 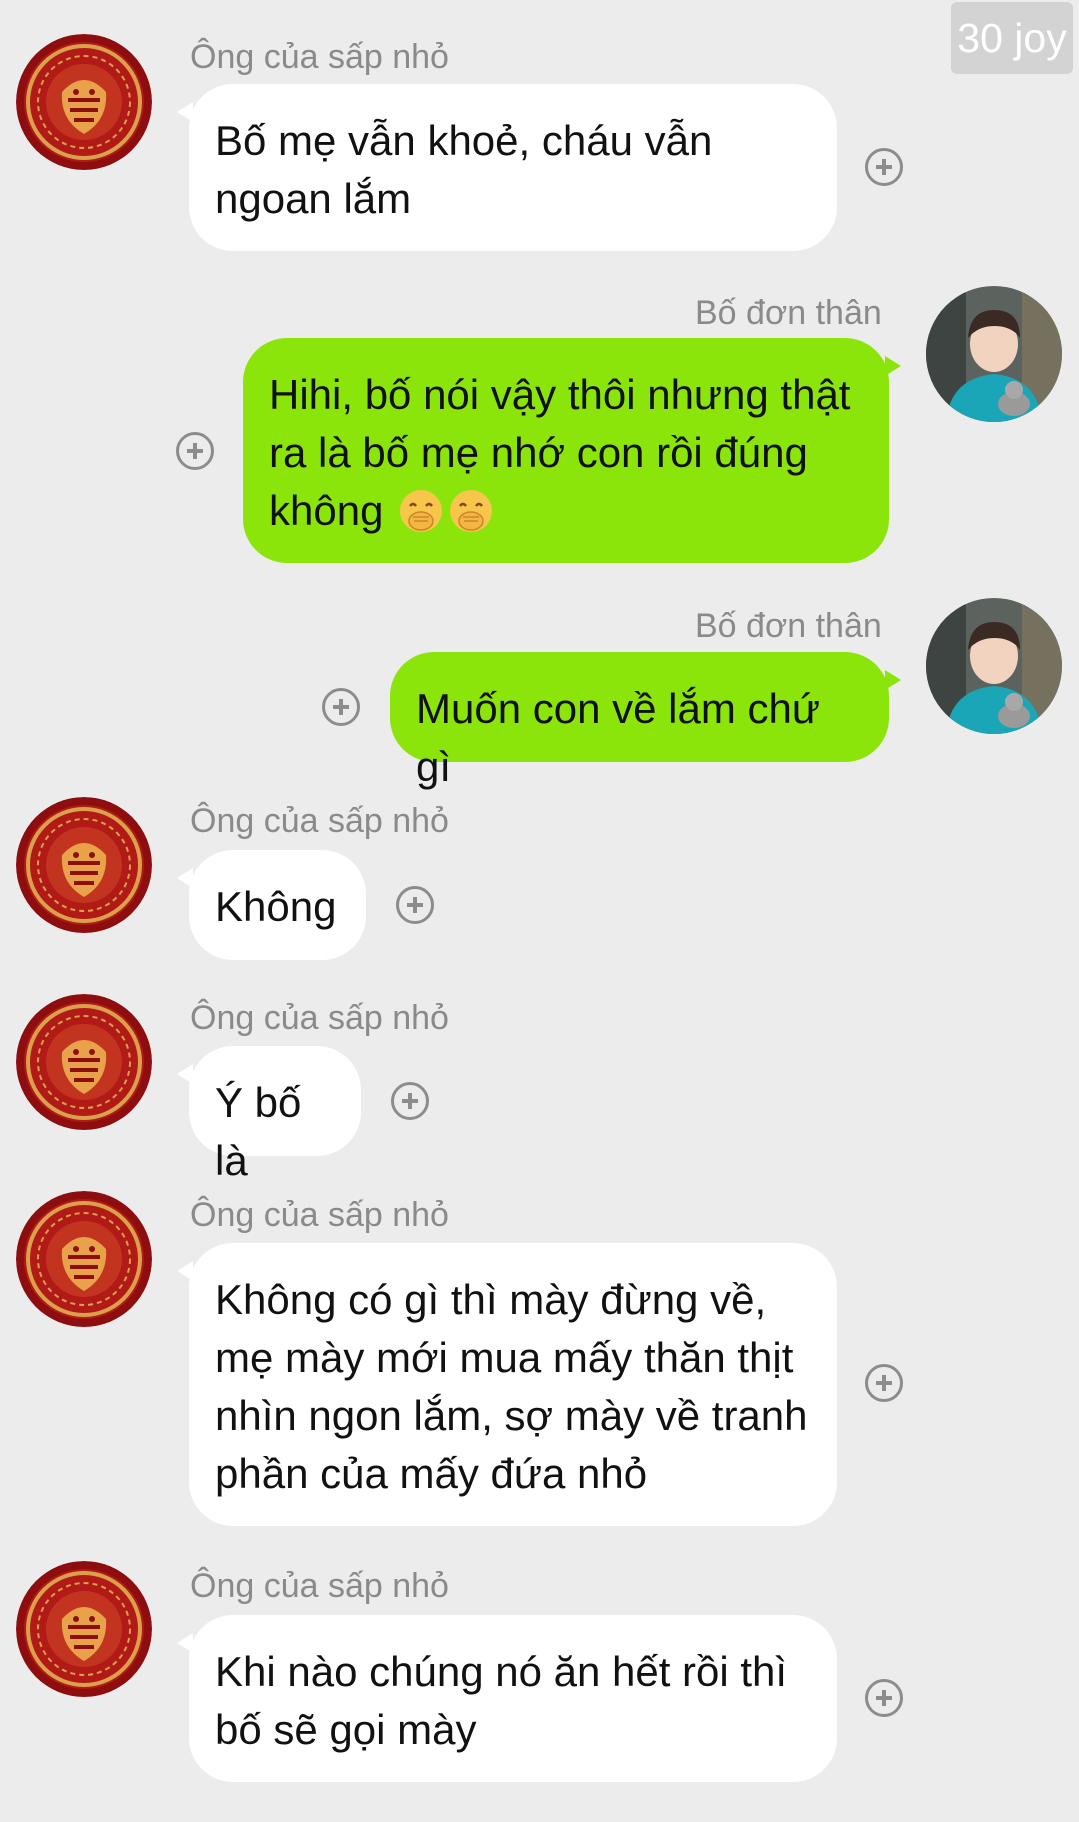 What do you see at coordinates (507, 167) in the screenshot?
I see `message-bubble: Bố mẹ vẫn khoẻ, cháu vẫn ngoan lắm` at bounding box center [507, 167].